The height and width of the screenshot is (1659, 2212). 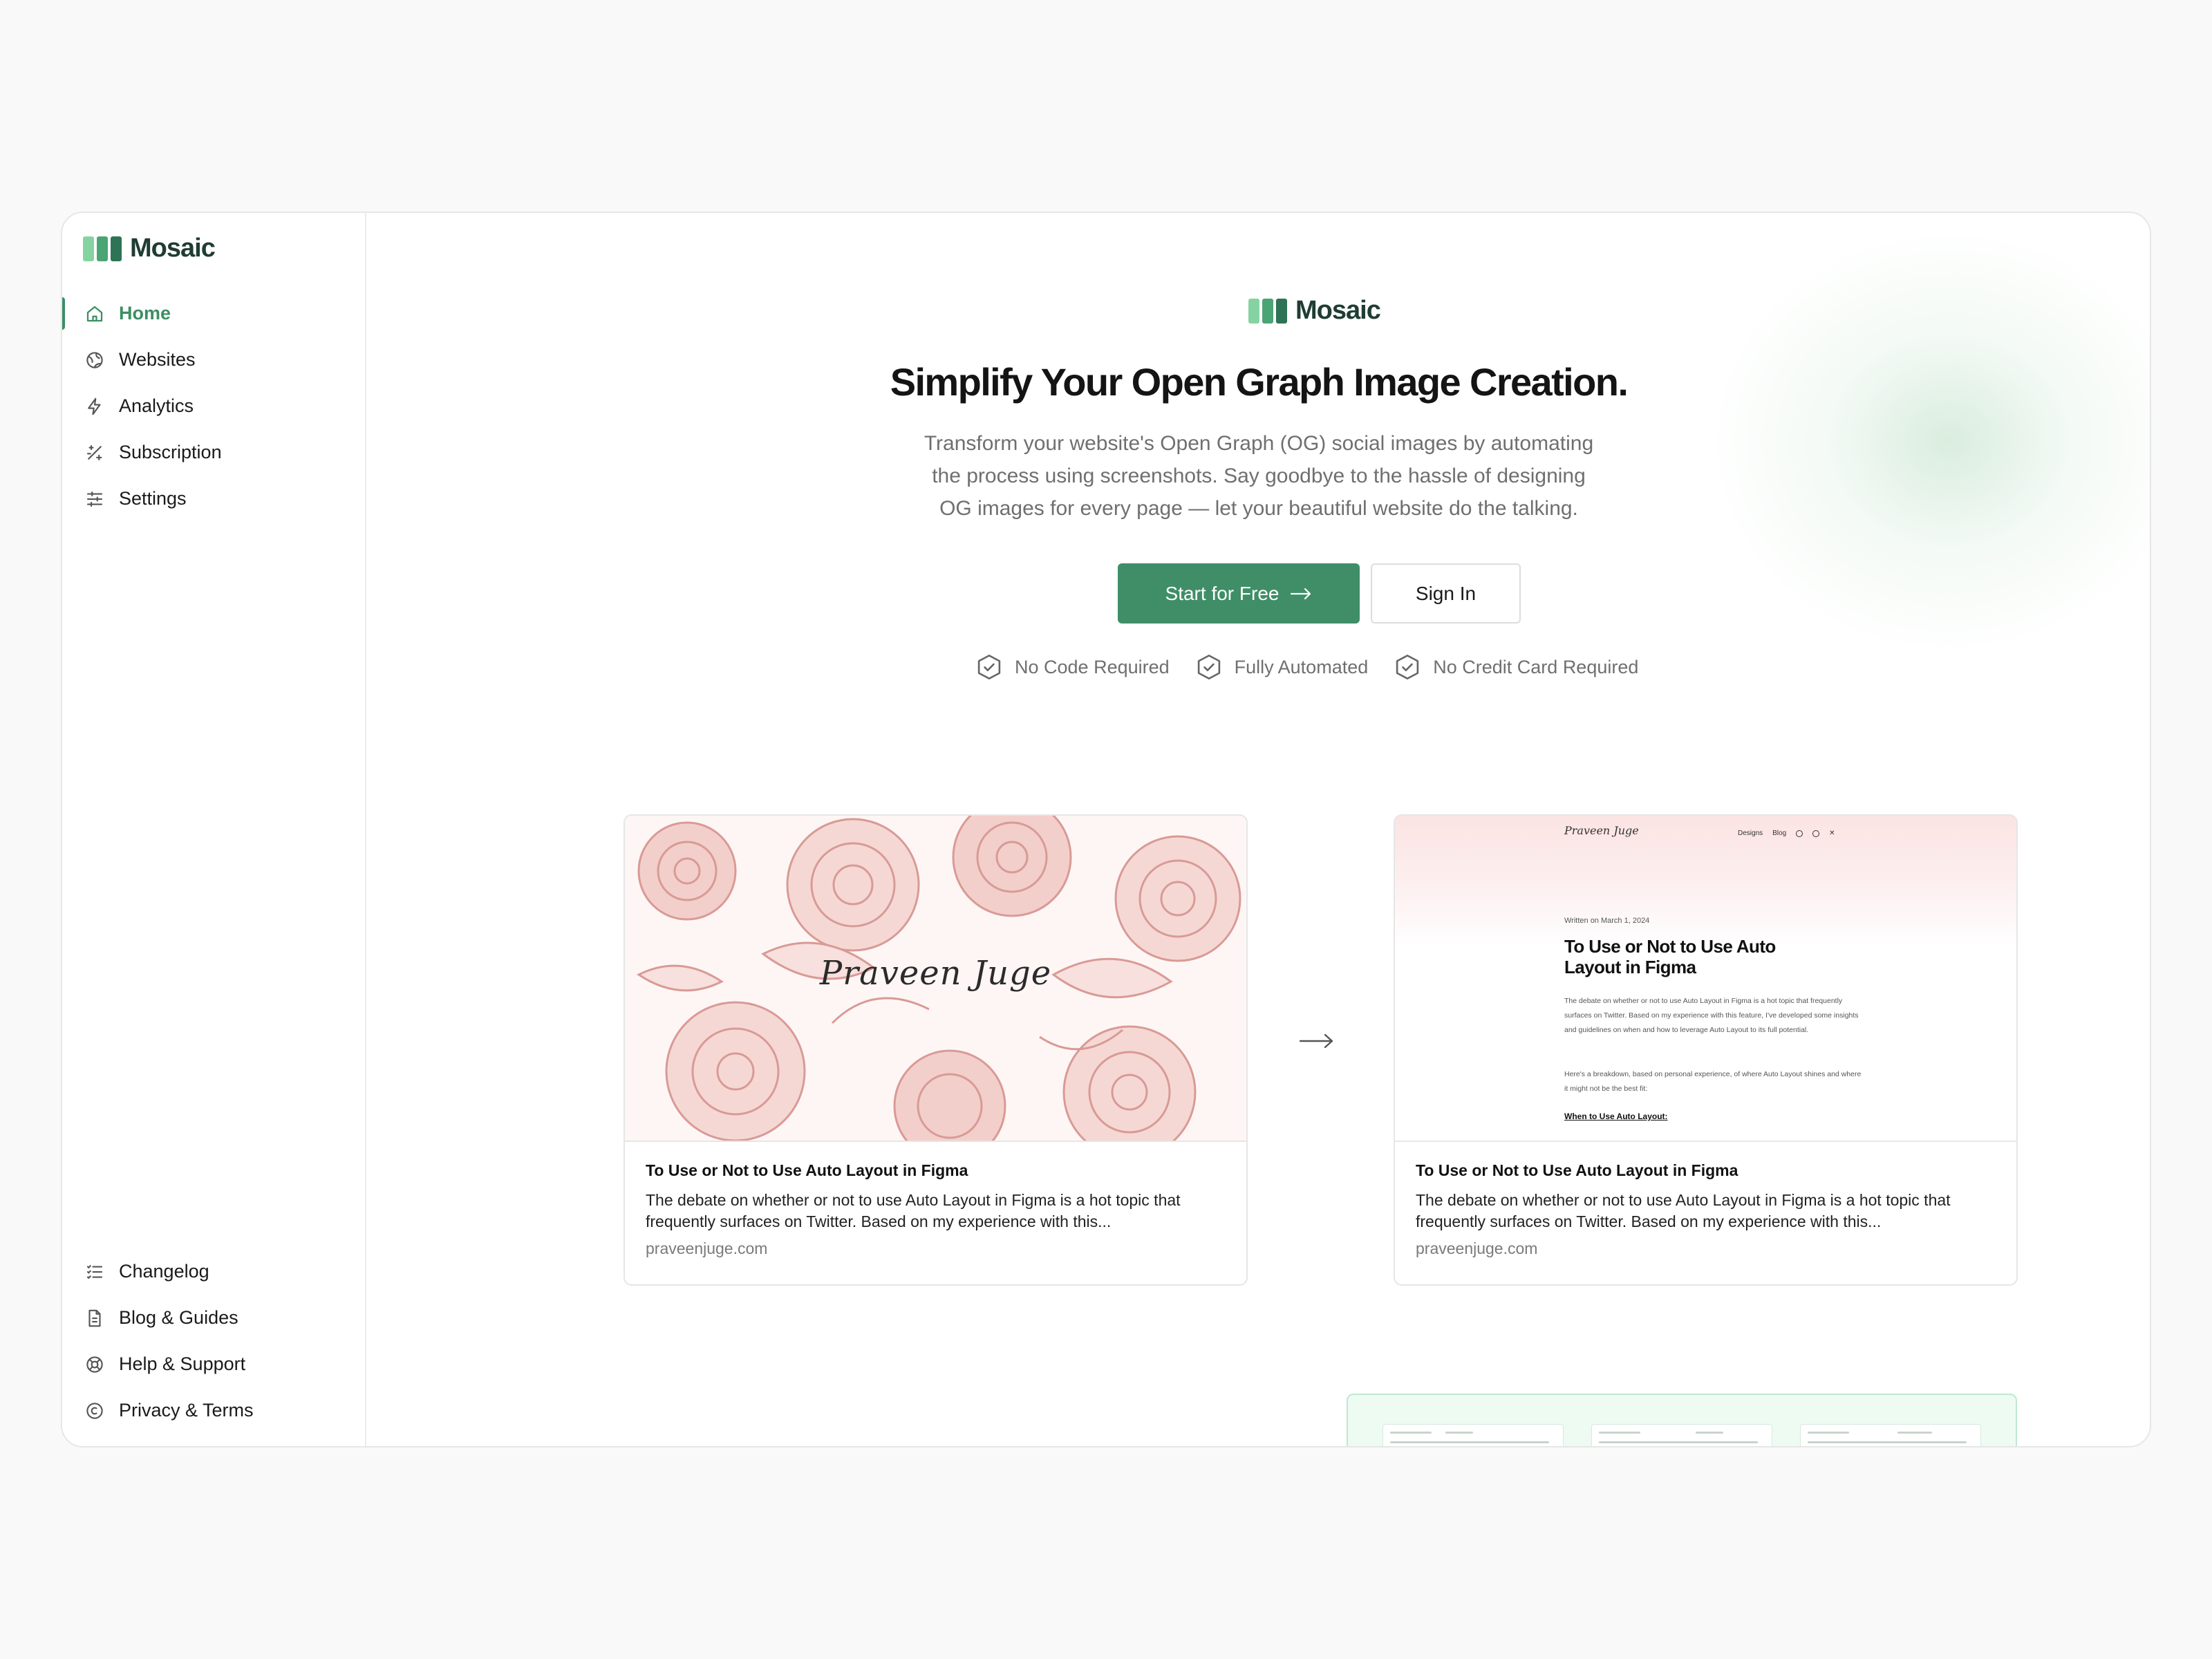 I want to click on checklist-icon, so click(x=94, y=1272).